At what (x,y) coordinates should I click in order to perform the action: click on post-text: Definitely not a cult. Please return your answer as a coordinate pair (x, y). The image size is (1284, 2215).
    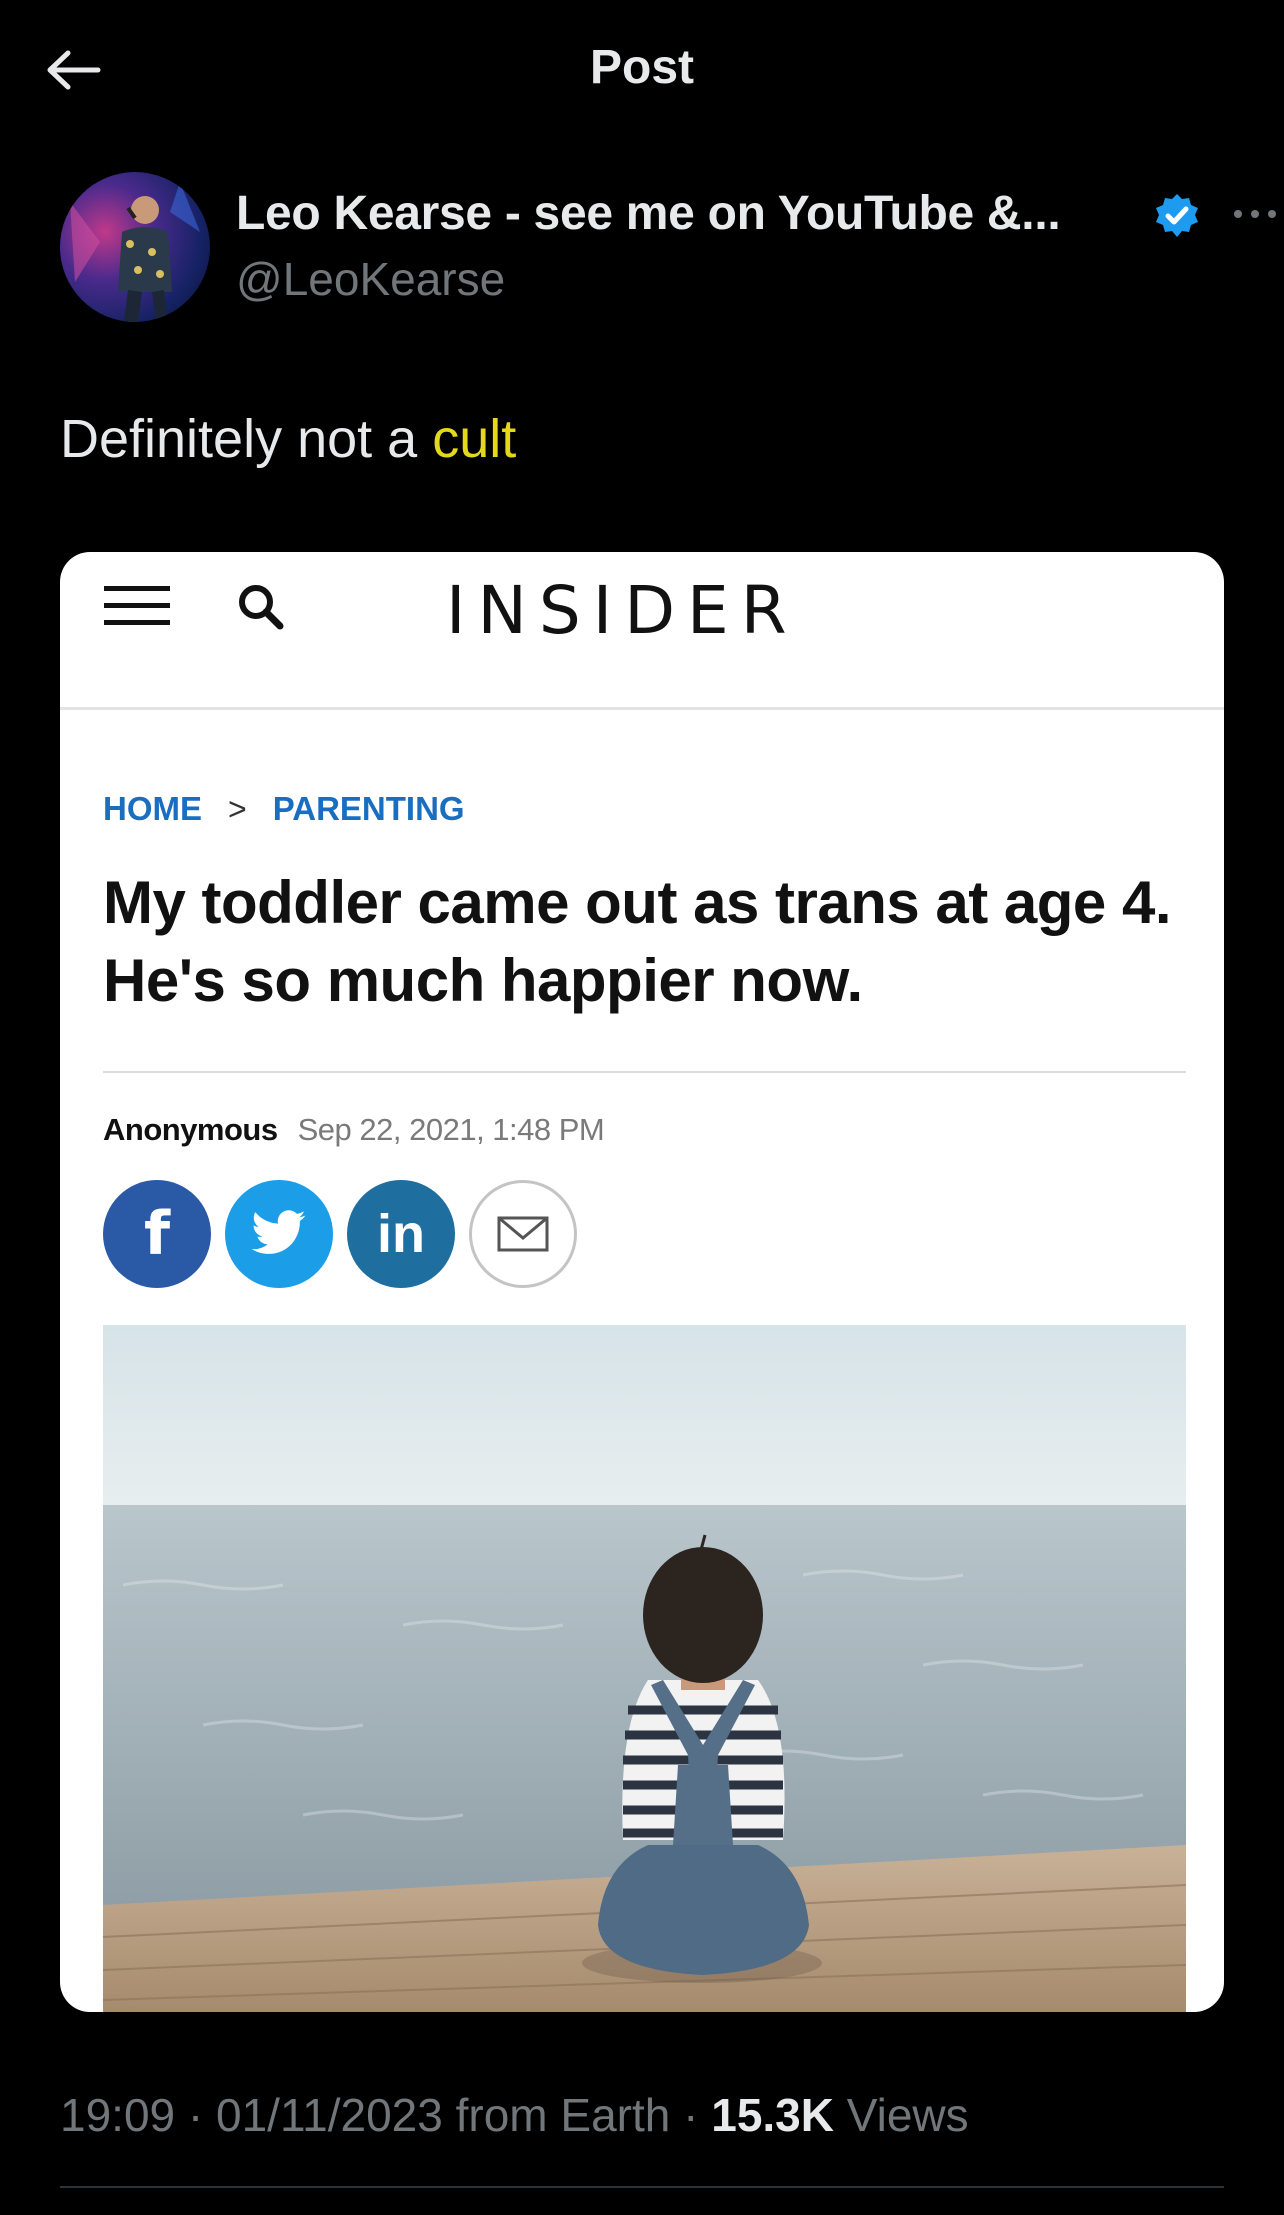
    Looking at the image, I should click on (288, 439).